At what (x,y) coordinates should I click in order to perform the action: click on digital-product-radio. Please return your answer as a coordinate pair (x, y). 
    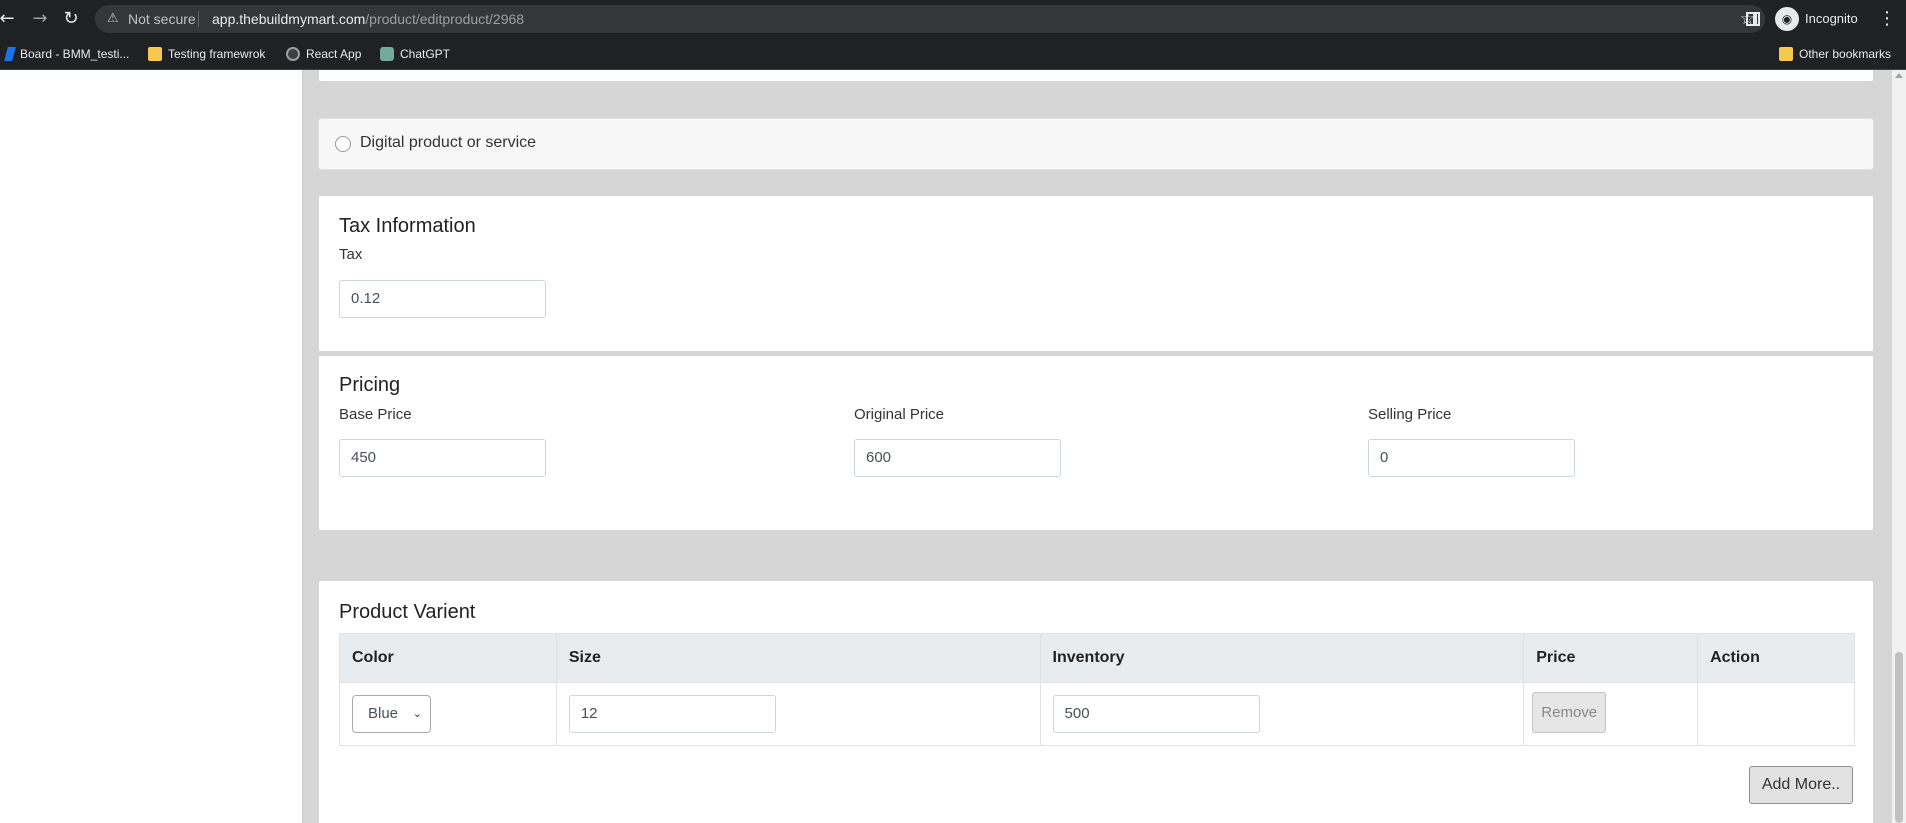
    Looking at the image, I should click on (343, 144).